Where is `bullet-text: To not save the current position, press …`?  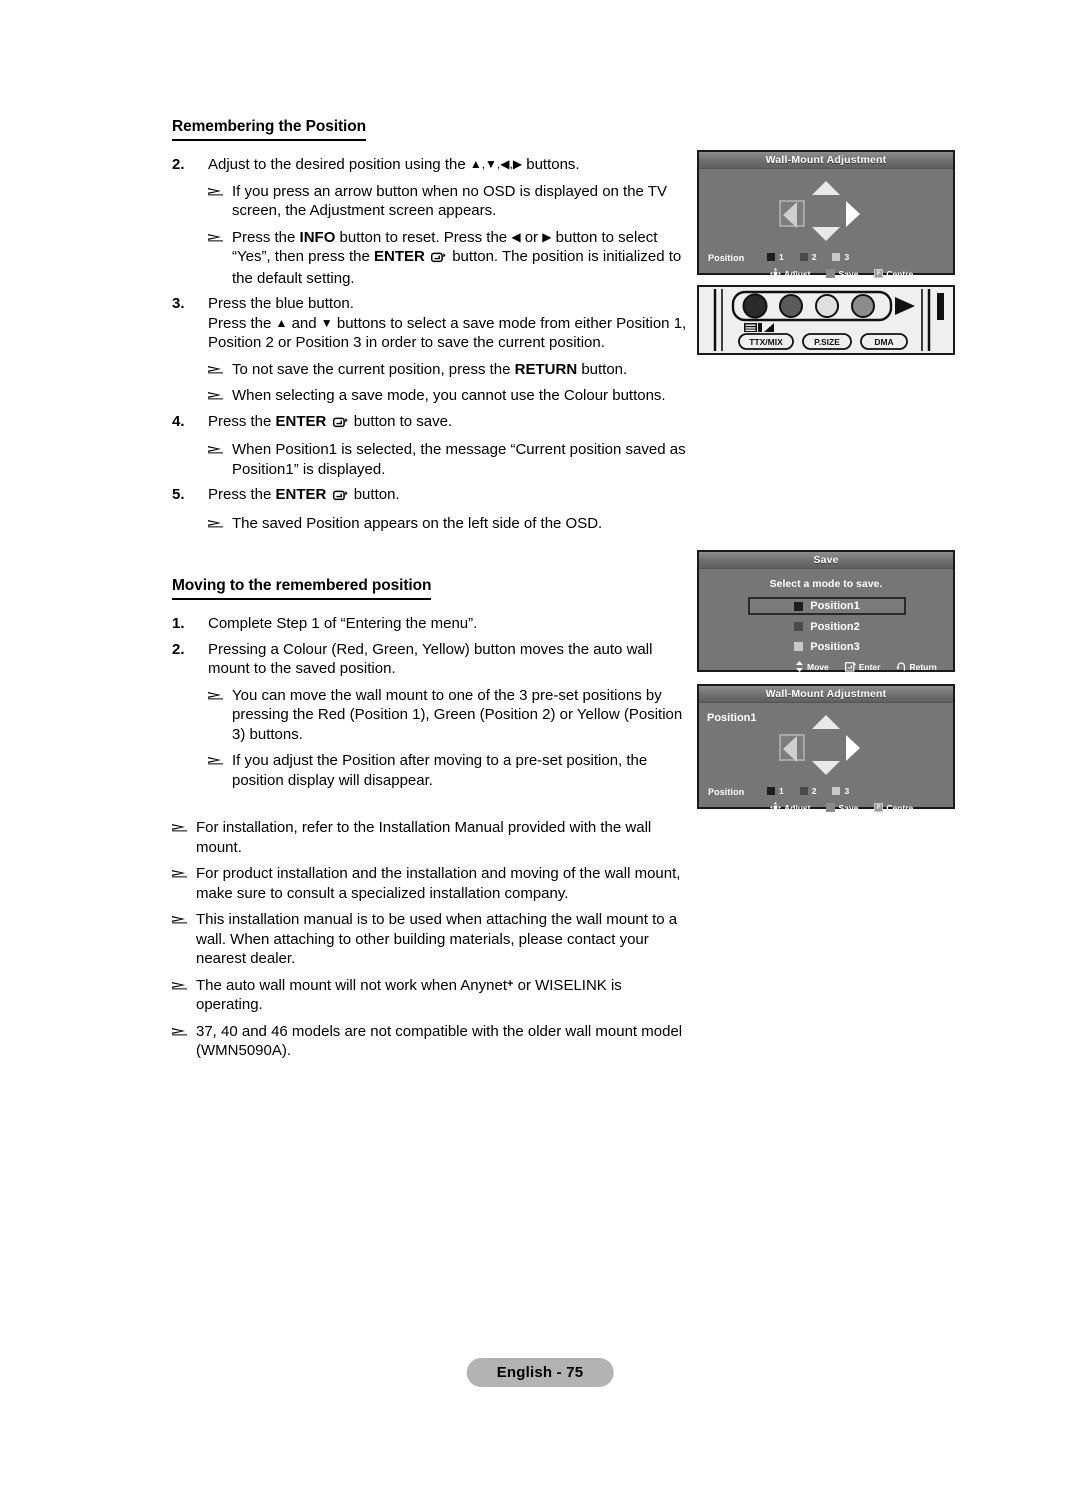 bullet-text: To not save the current position, press … is located at coordinates (430, 369).